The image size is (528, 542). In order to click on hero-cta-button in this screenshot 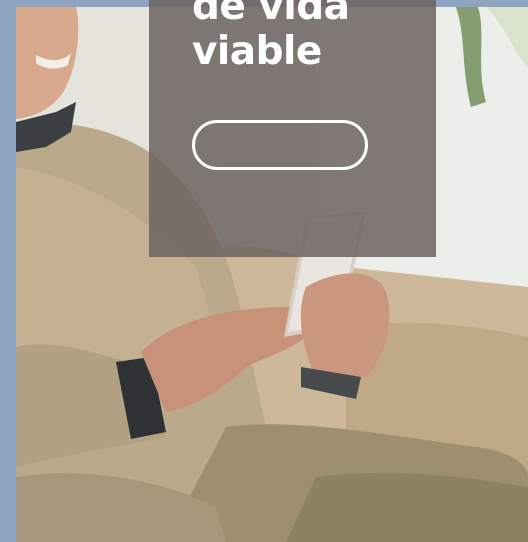, I will do `click(280, 145)`.